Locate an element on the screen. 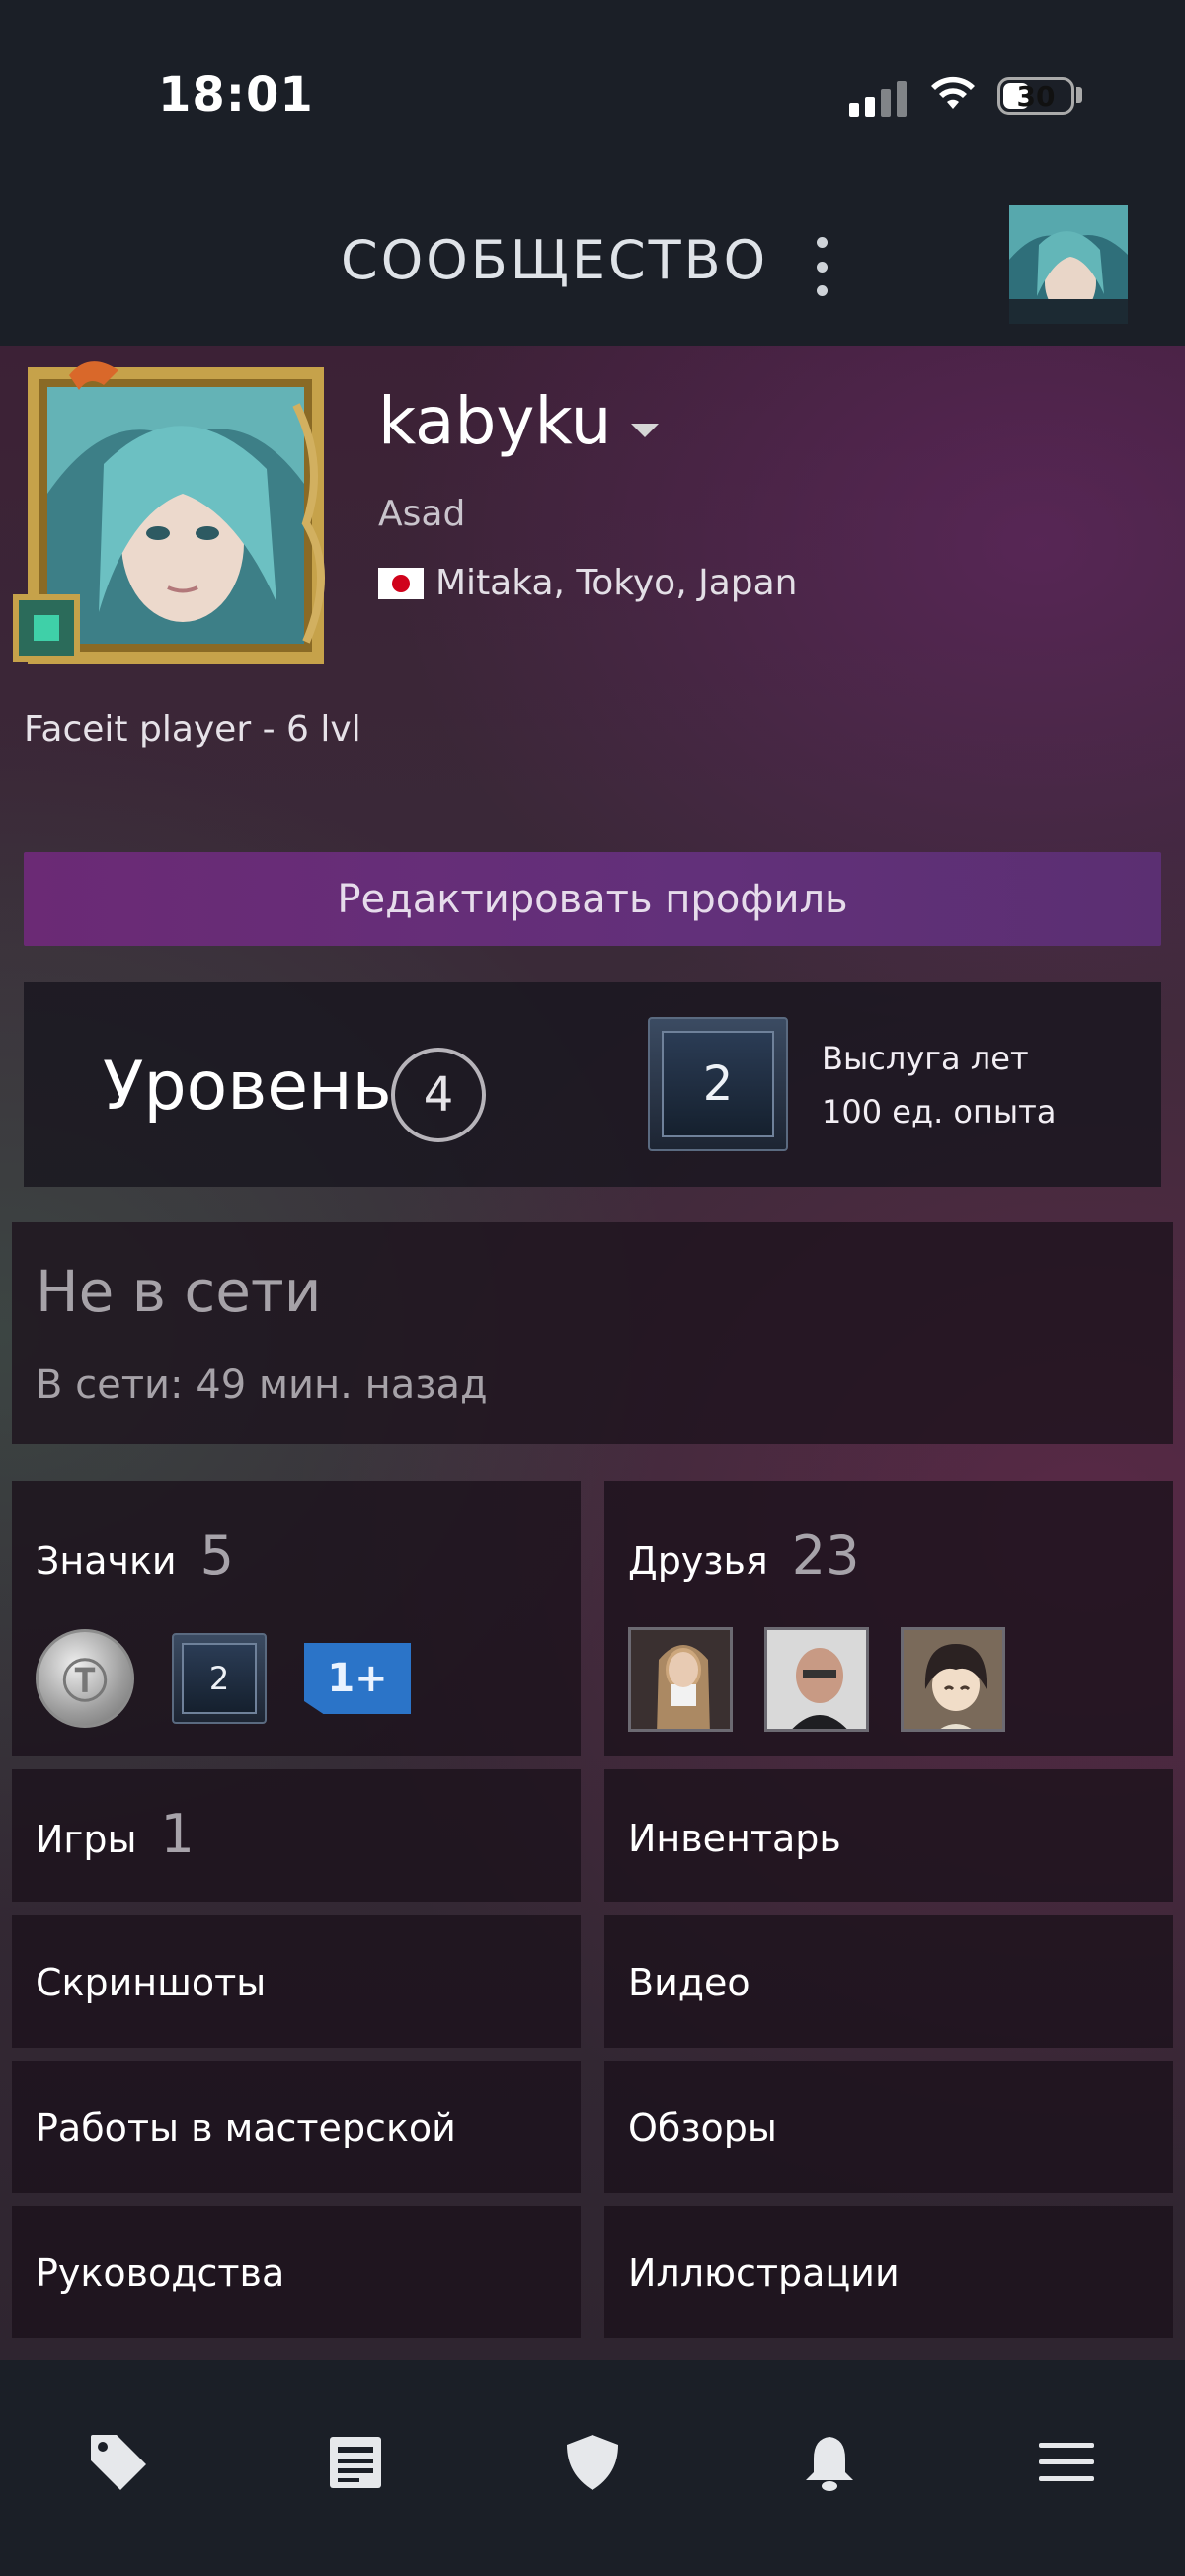 The image size is (1185, 2576). videos-tile: Видео is located at coordinates (888, 1981).